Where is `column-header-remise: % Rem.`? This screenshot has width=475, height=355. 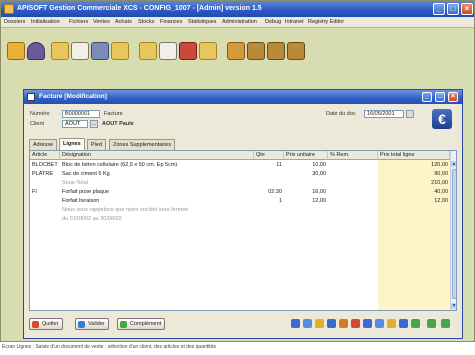 column-header-remise: % Rem. is located at coordinates (353, 155).